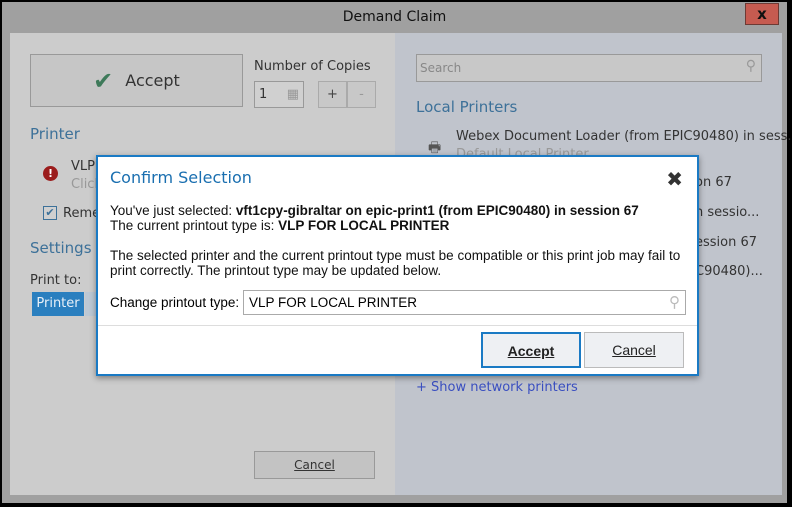 This screenshot has width=792, height=507. What do you see at coordinates (464, 302) in the screenshot?
I see `printout-type-input: VLP FOR LOCAL PRINTER ⚲` at bounding box center [464, 302].